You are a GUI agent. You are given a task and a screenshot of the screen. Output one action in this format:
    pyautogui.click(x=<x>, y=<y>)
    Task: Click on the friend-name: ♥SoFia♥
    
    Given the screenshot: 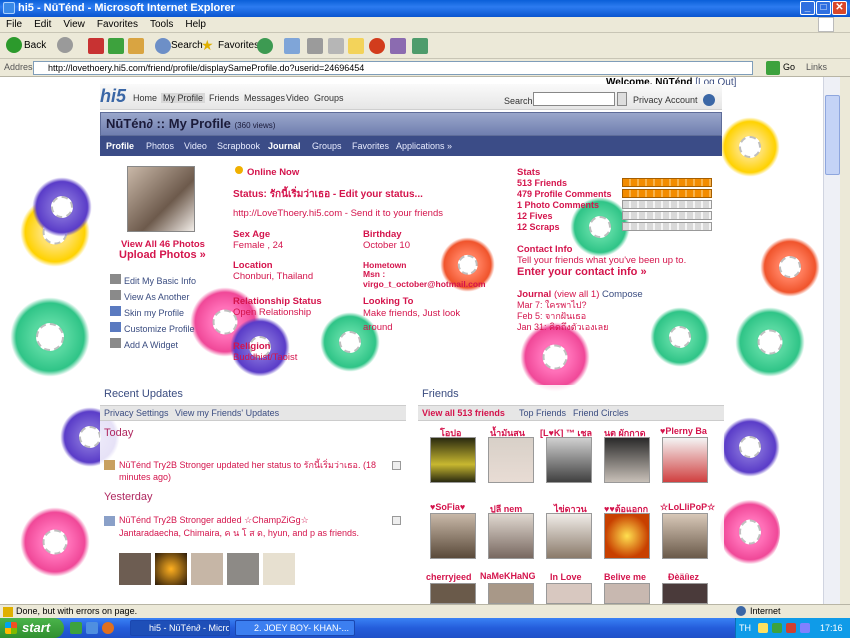 What is the action you would take?
    pyautogui.click(x=447, y=507)
    